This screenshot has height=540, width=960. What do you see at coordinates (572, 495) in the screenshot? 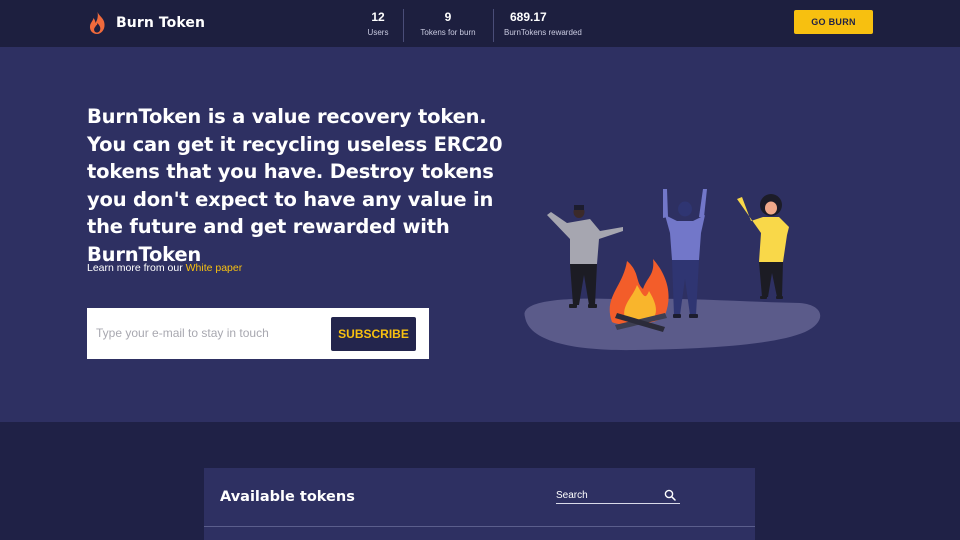
I see `search-label: Search` at bounding box center [572, 495].